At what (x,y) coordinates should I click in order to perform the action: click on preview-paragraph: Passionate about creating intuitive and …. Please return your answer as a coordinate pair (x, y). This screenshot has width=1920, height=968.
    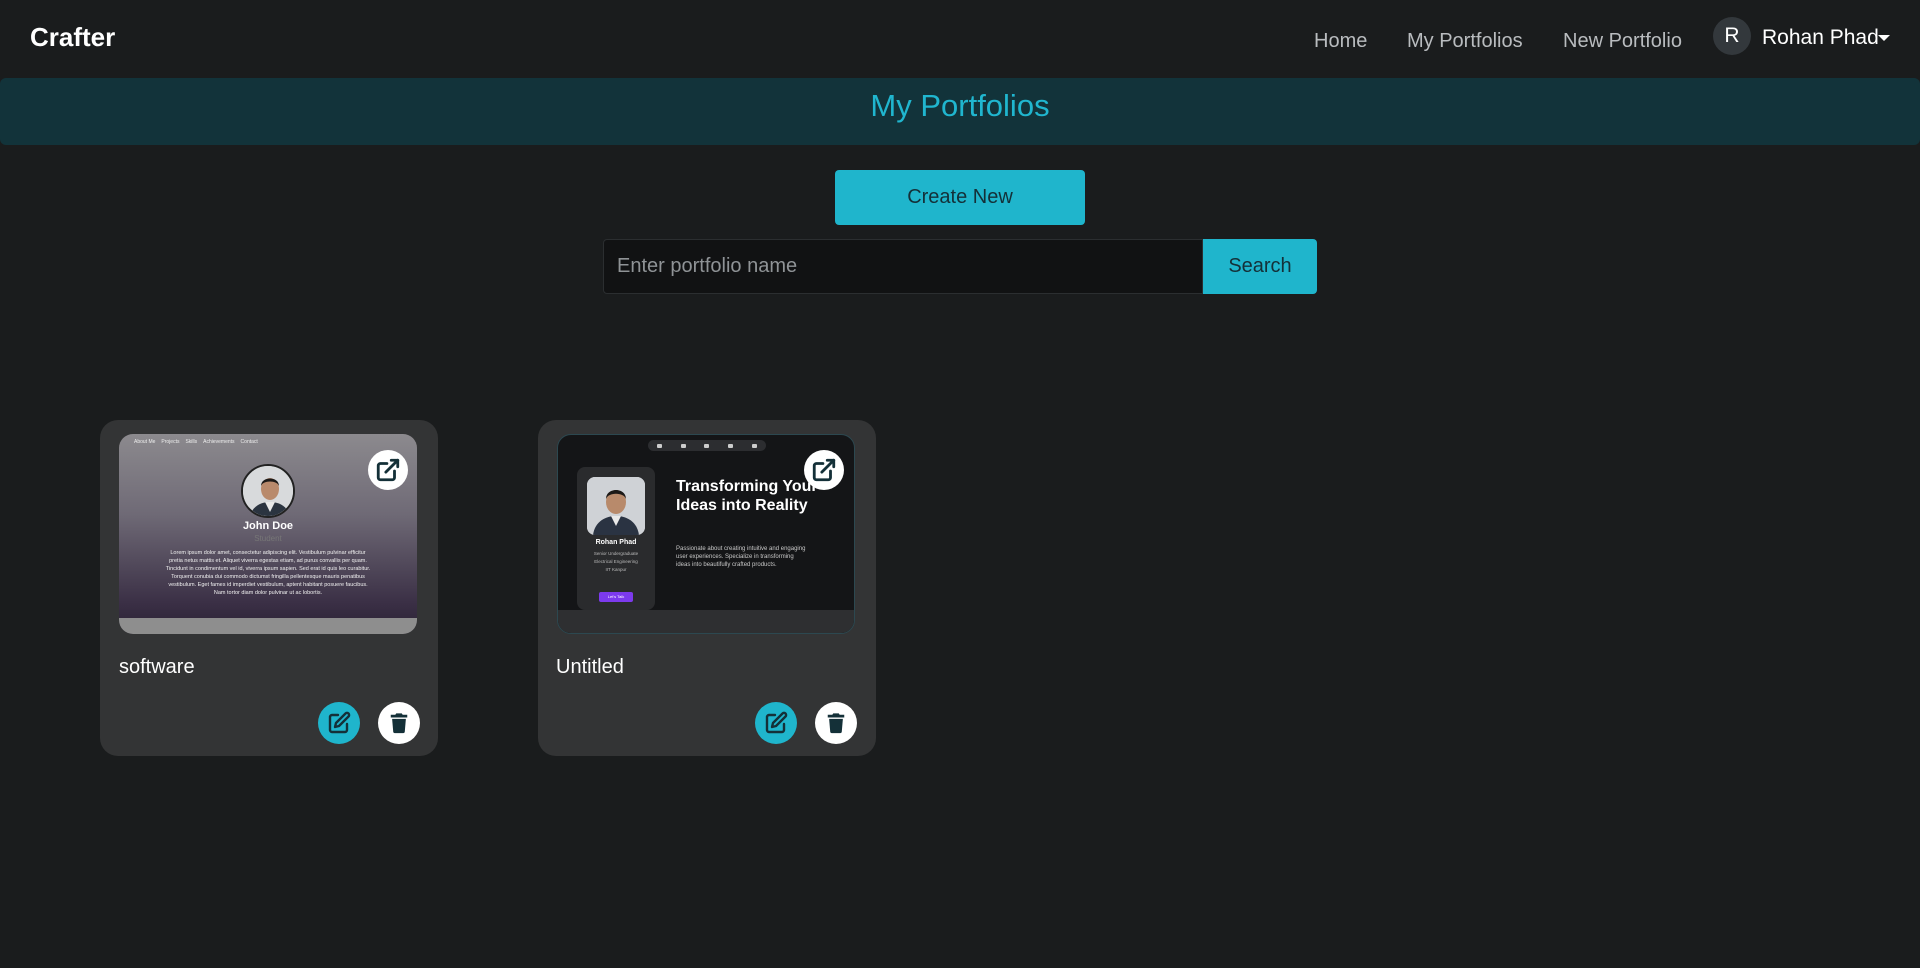
    Looking at the image, I should click on (741, 557).